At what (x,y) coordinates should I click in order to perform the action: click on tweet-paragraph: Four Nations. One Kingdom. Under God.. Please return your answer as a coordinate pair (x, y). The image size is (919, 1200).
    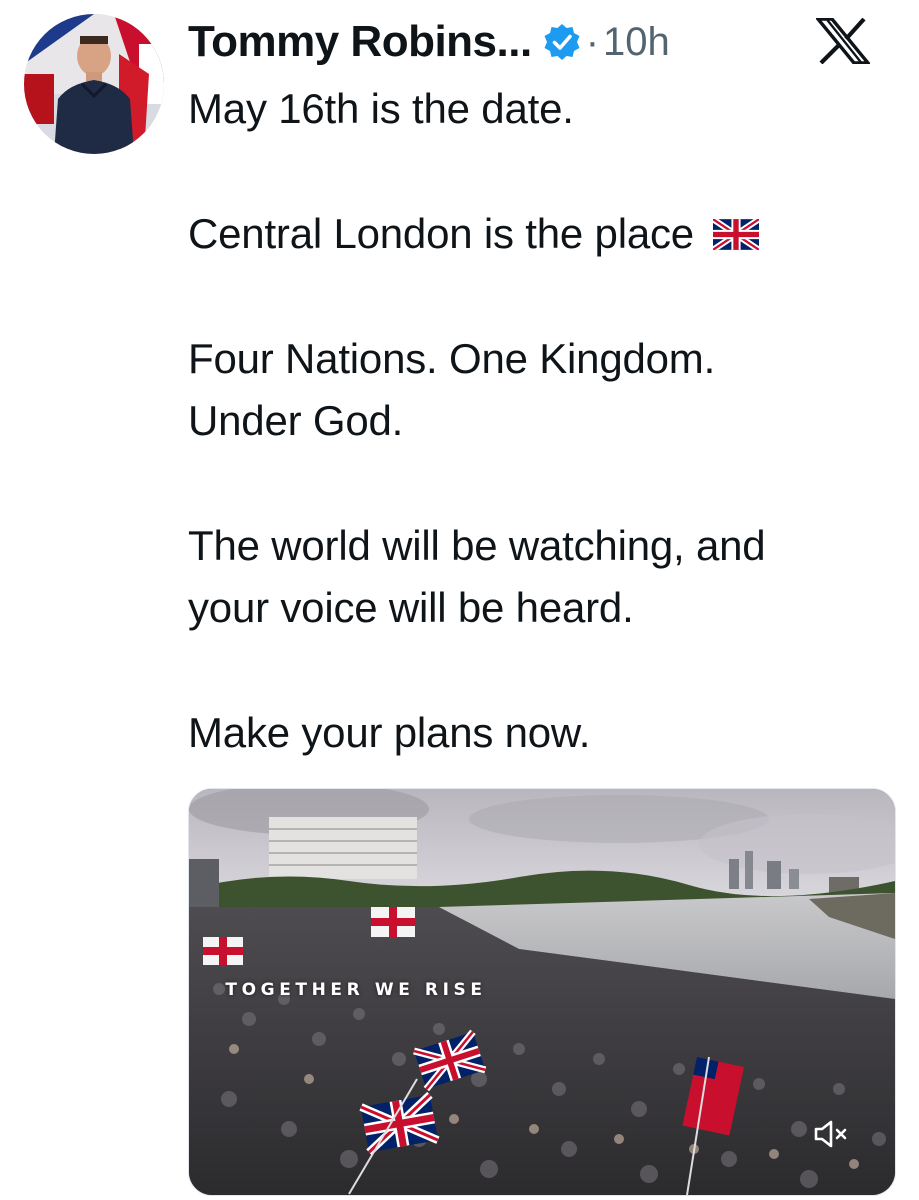
    Looking at the image, I should click on (538, 390).